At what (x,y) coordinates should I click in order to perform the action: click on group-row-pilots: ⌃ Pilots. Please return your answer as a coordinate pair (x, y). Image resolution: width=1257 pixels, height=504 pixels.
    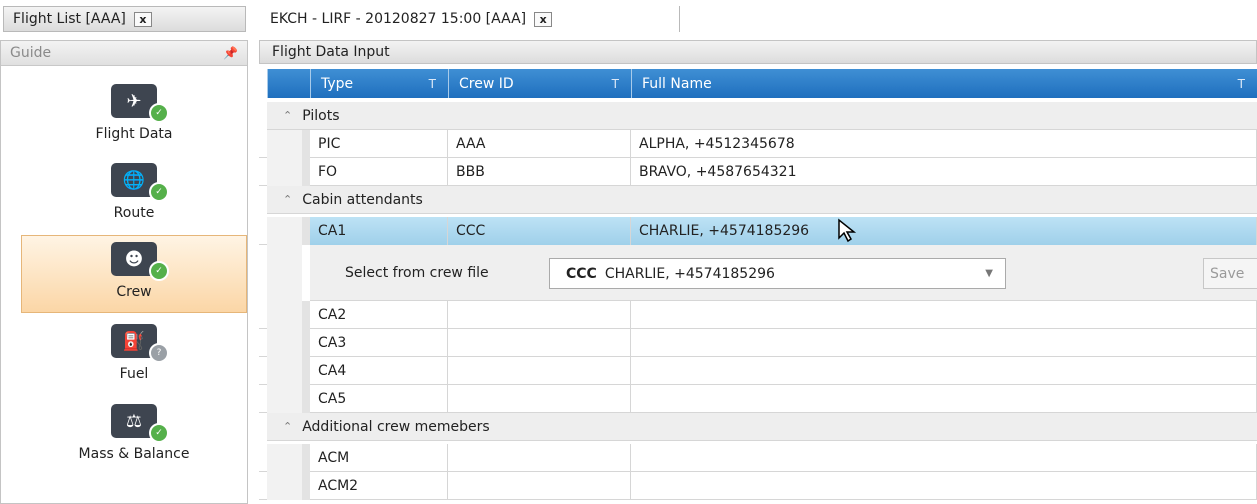
    Looking at the image, I should click on (762, 116).